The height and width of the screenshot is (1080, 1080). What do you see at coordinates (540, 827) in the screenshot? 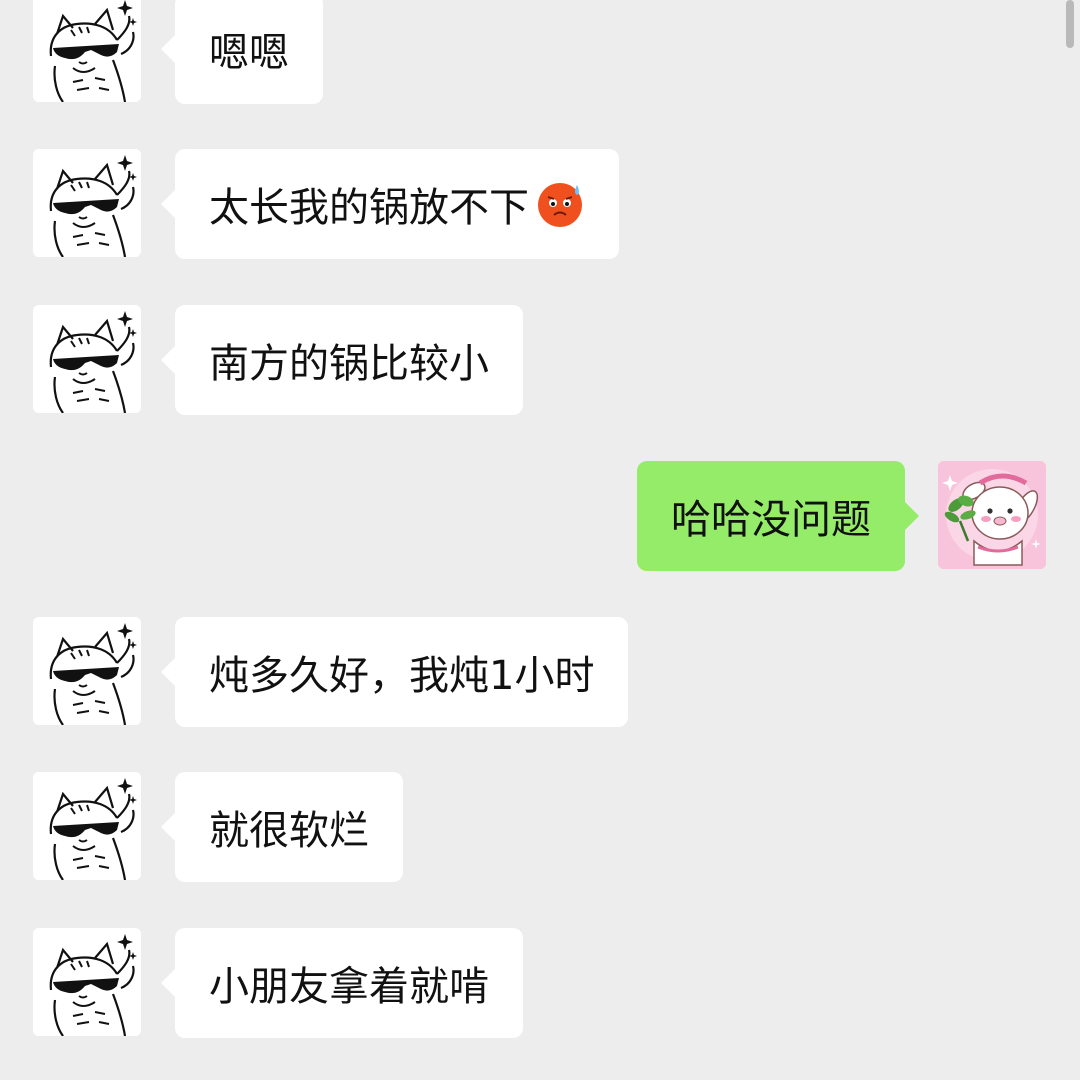
I see `message-row: 就很软烂` at bounding box center [540, 827].